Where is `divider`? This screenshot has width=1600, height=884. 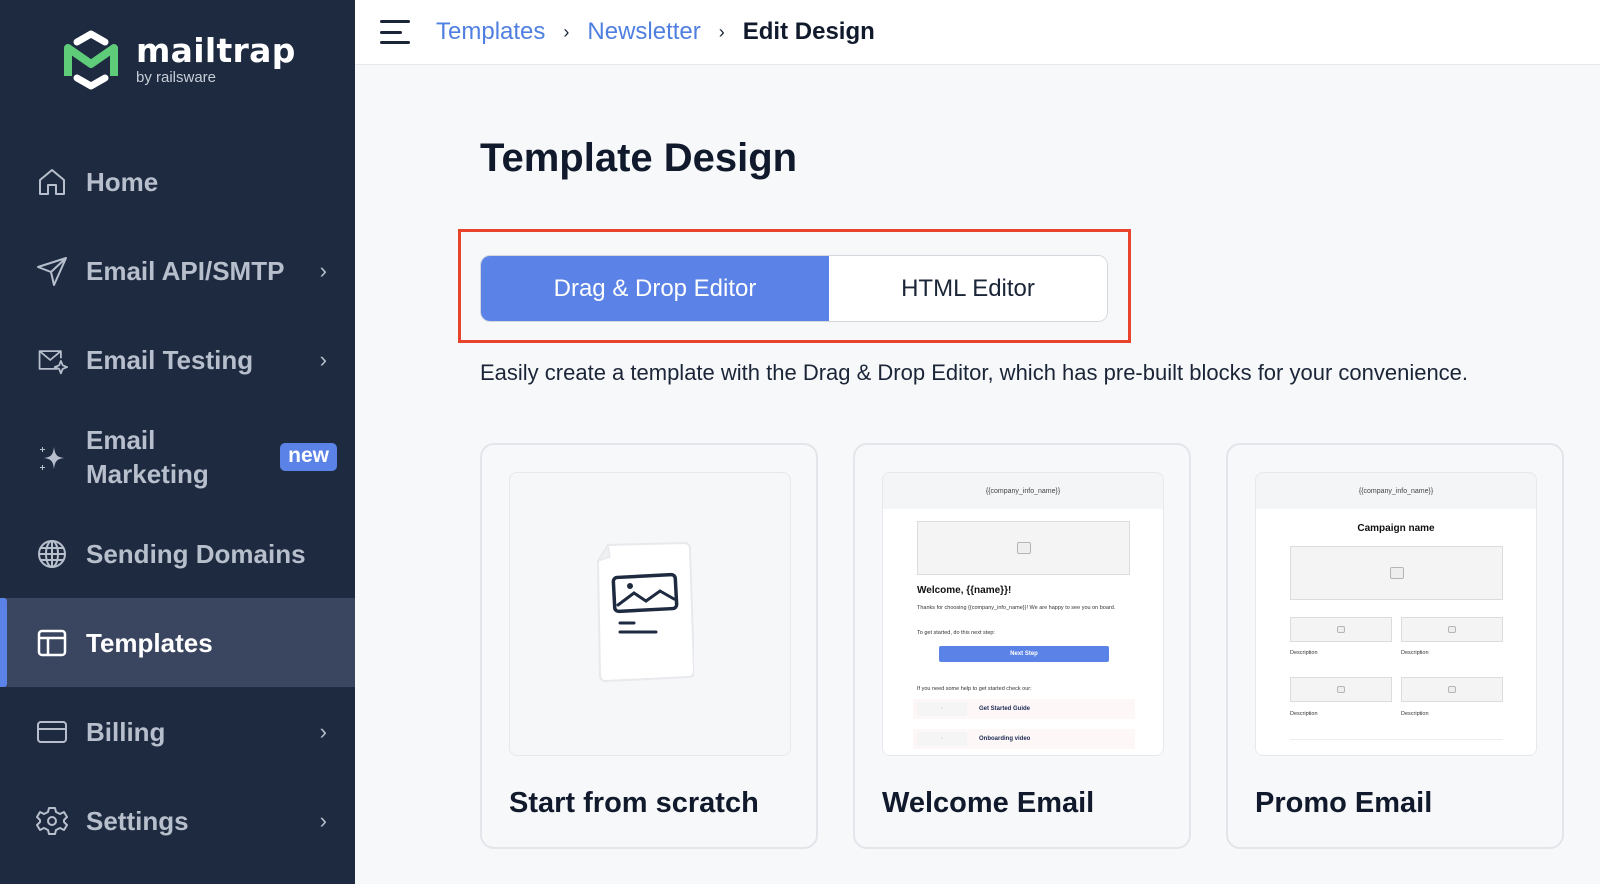
divider is located at coordinates (1396, 739).